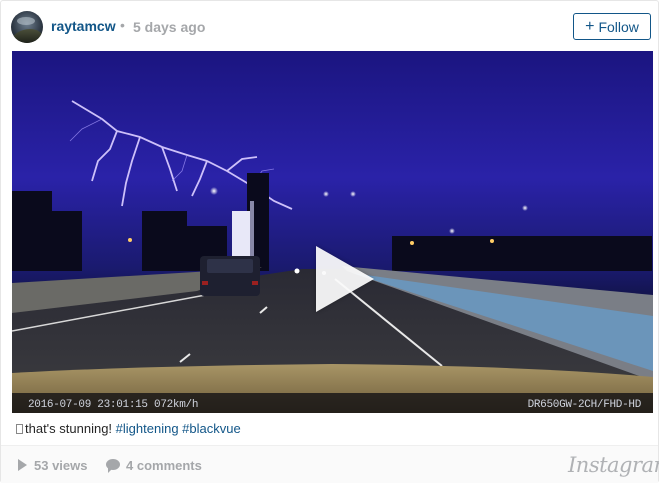 This screenshot has height=483, width=659. Describe the element at coordinates (613, 465) in the screenshot. I see `instagram-logo: Instagram` at that location.